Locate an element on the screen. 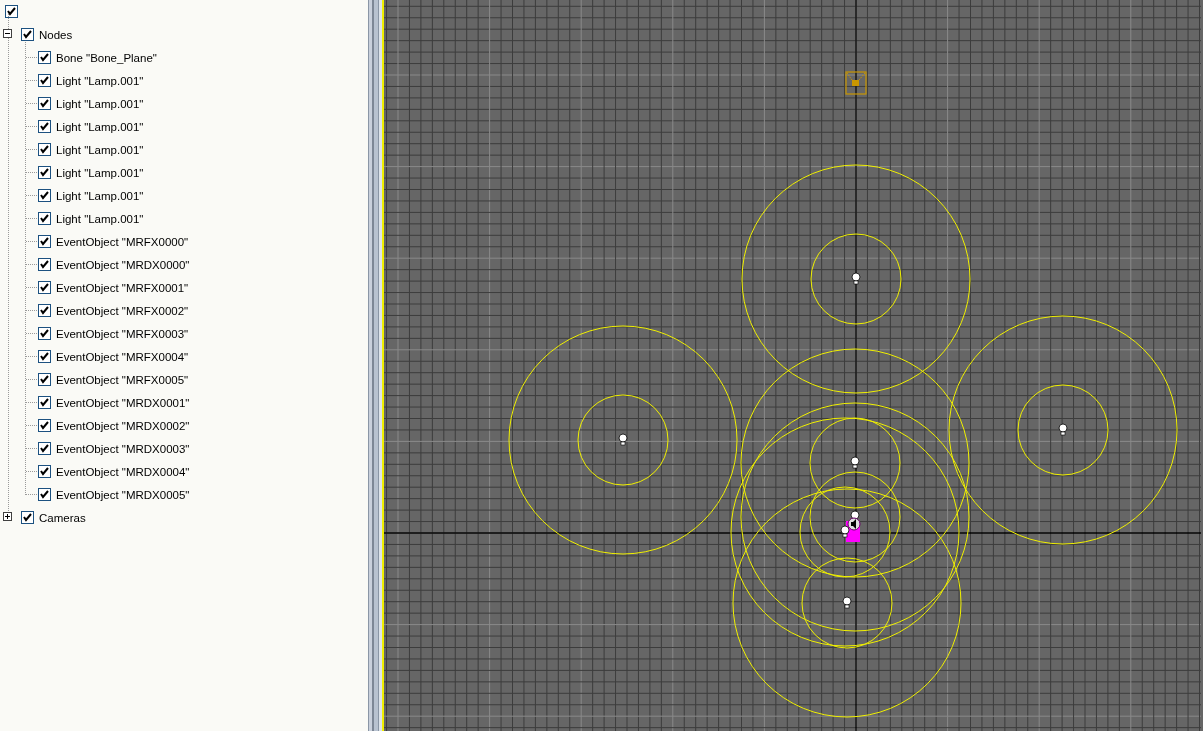 The height and width of the screenshot is (731, 1203). tree-item-label: Cameras is located at coordinates (62, 517).